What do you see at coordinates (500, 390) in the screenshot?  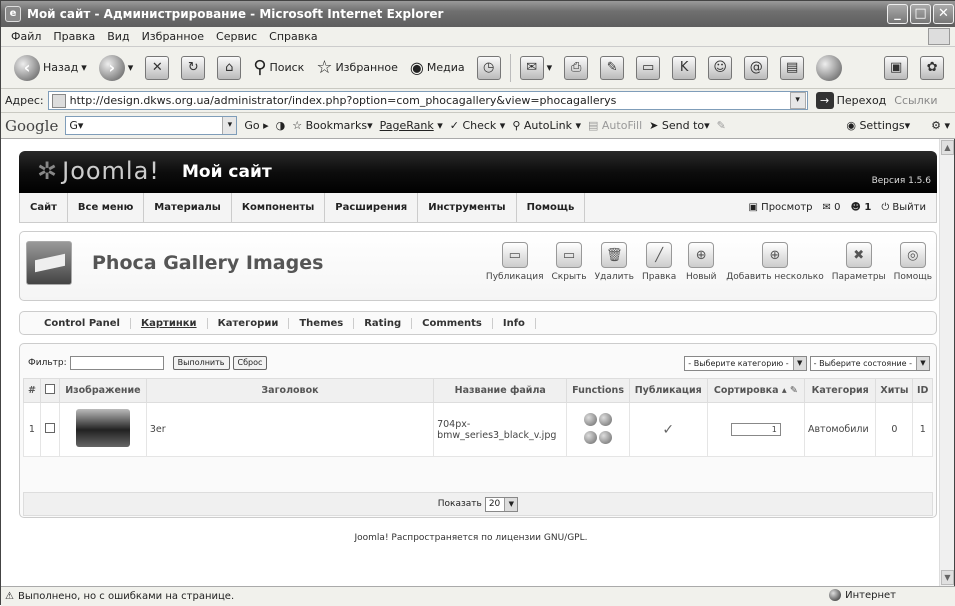 I see `col-filename: Название файла` at bounding box center [500, 390].